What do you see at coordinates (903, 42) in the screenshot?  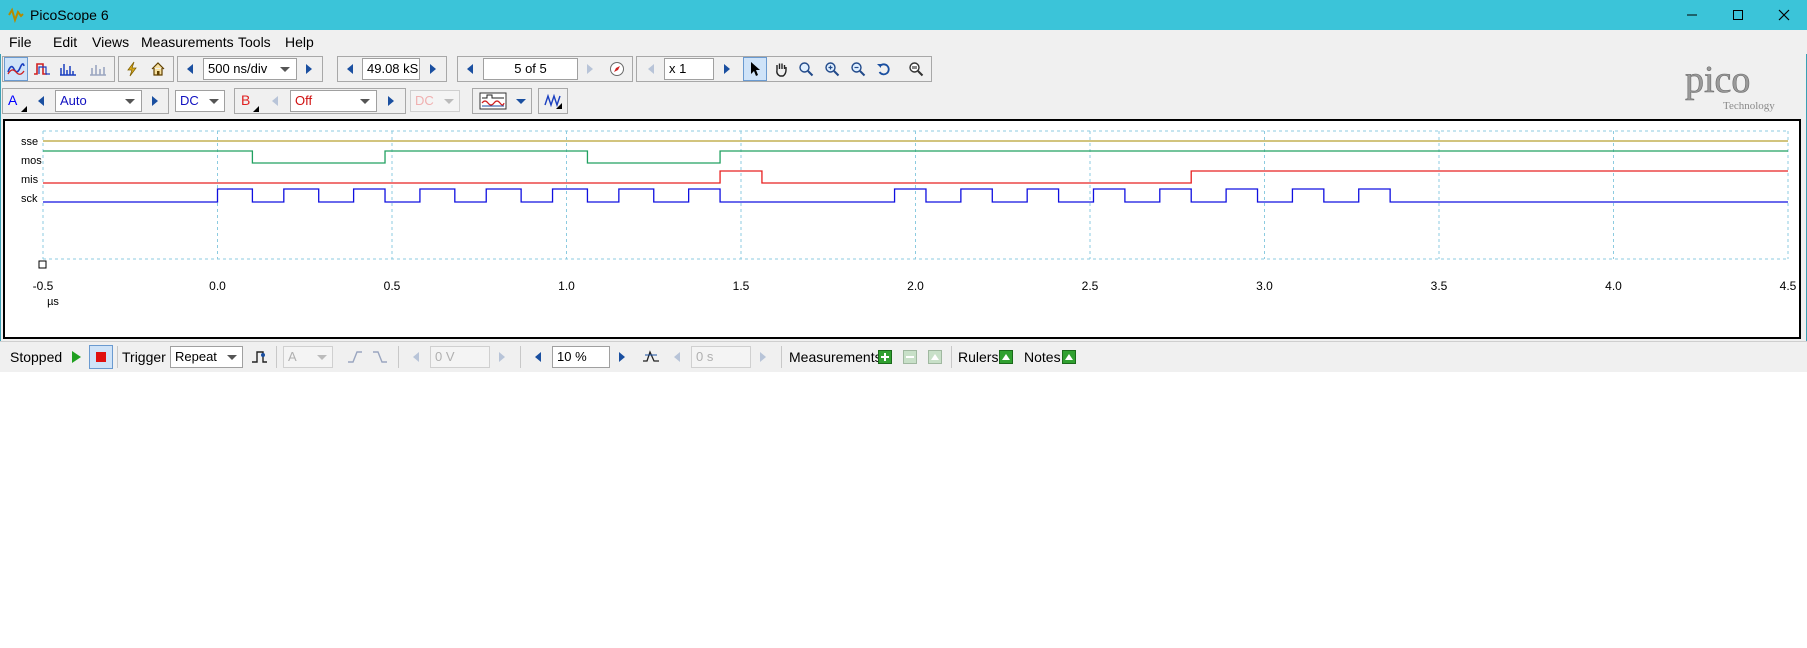 I see `menu-bar: File Edit Views Measurements Tools Help` at bounding box center [903, 42].